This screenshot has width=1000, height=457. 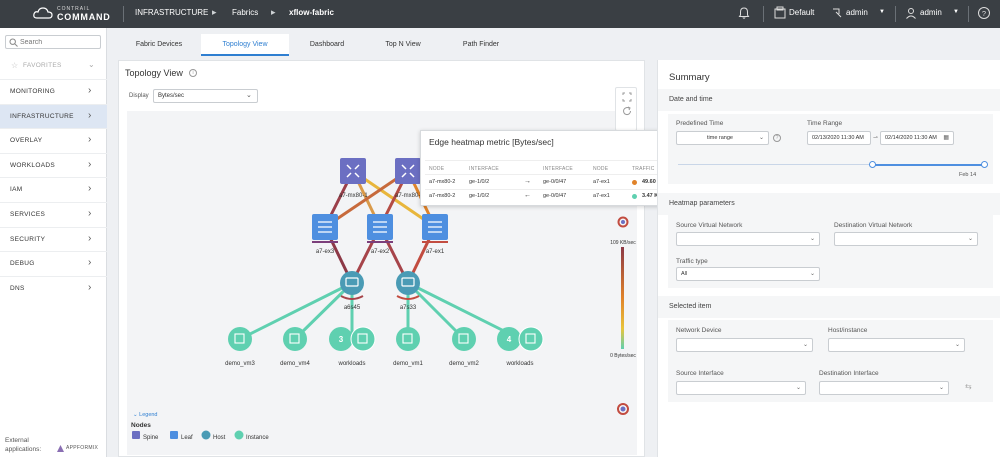 What do you see at coordinates (839, 138) in the screenshot?
I see `range-from-input: 02/13/2020 11:30 AM` at bounding box center [839, 138].